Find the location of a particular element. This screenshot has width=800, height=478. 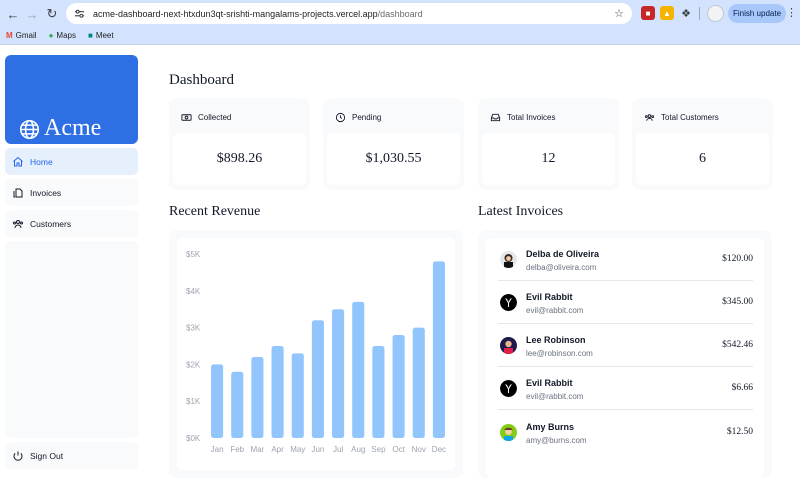

forward-icon: → is located at coordinates (32, 14).